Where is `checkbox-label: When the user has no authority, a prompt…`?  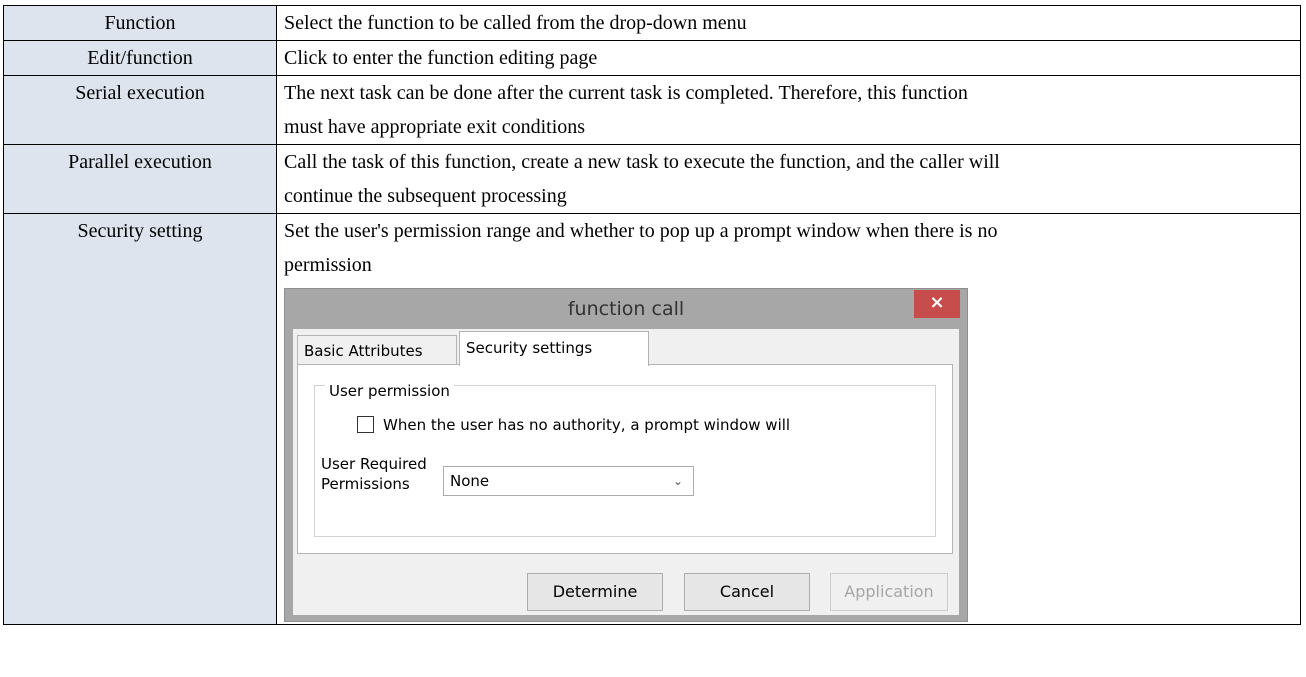
checkbox-label: When the user has no authority, a prompt… is located at coordinates (587, 425).